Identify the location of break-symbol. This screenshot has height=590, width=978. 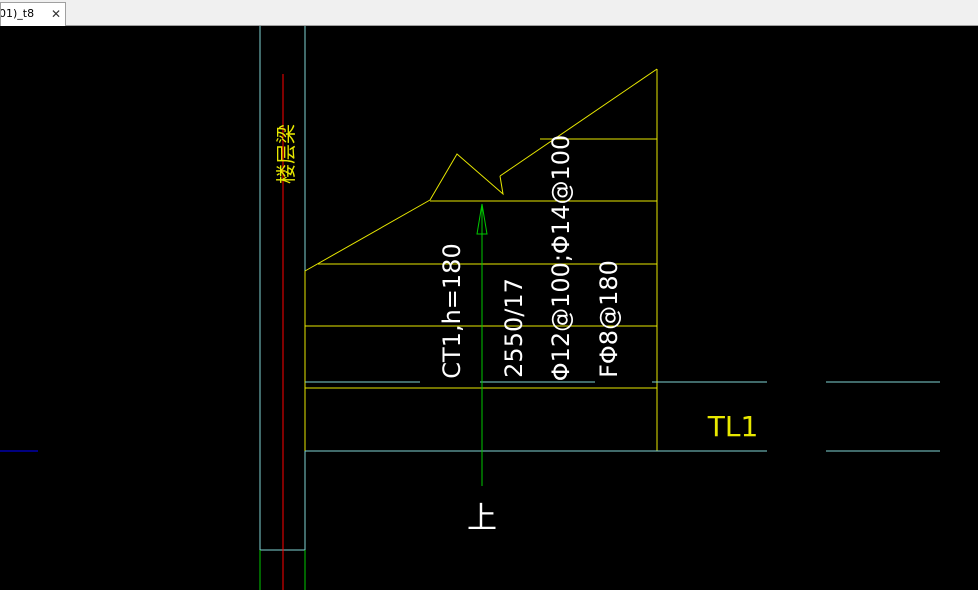
(466, 177).